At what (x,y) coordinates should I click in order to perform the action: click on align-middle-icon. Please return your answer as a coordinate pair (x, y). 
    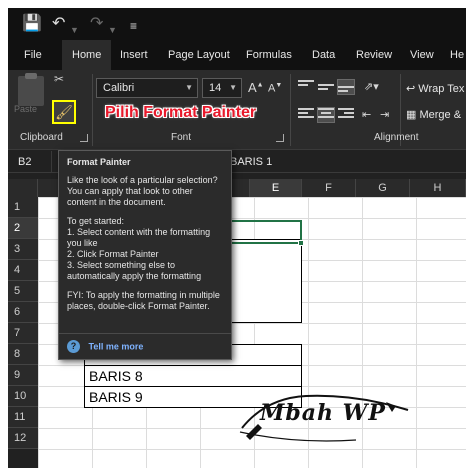
    Looking at the image, I should click on (326, 87).